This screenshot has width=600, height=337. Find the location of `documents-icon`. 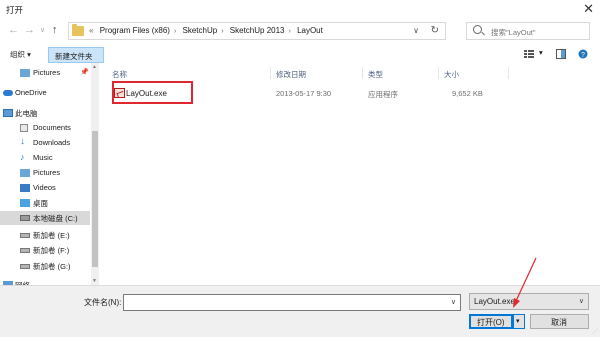

documents-icon is located at coordinates (24, 128).